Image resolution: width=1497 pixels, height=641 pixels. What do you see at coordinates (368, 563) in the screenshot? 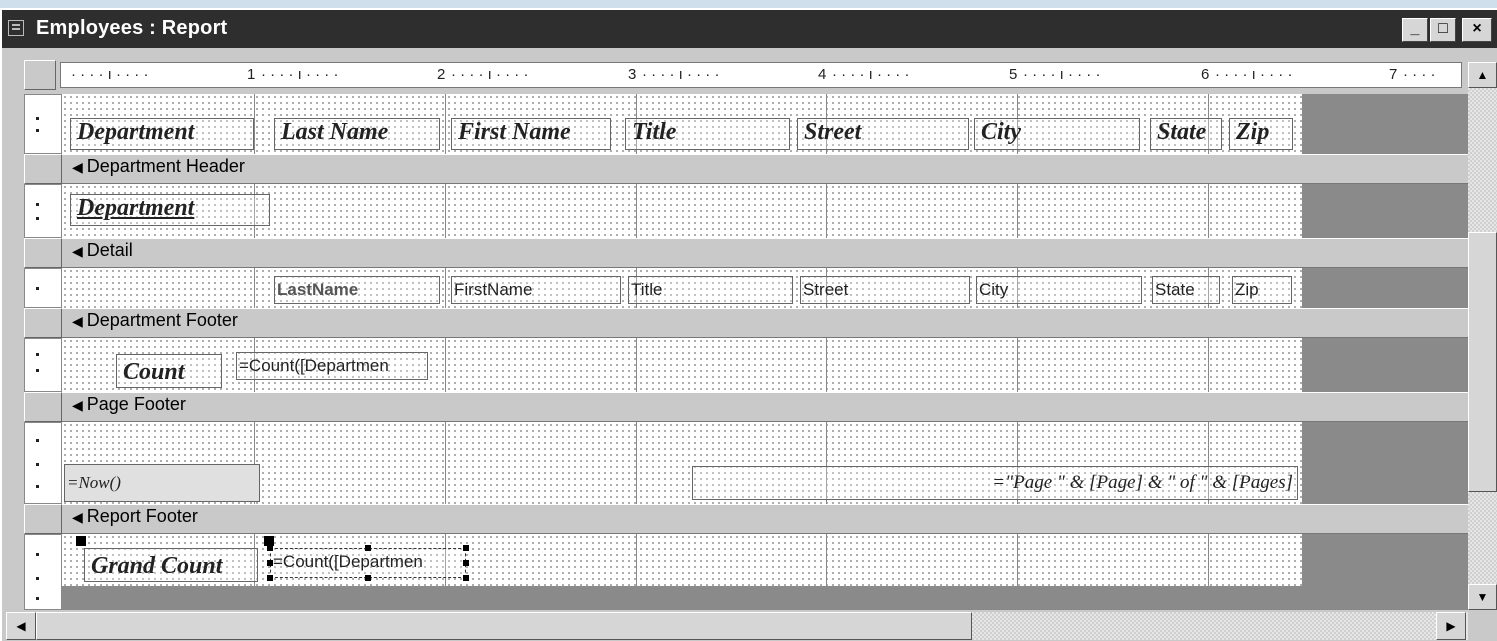
I see `textbox-grand-count-expression: =Count([Departmen` at bounding box center [368, 563].